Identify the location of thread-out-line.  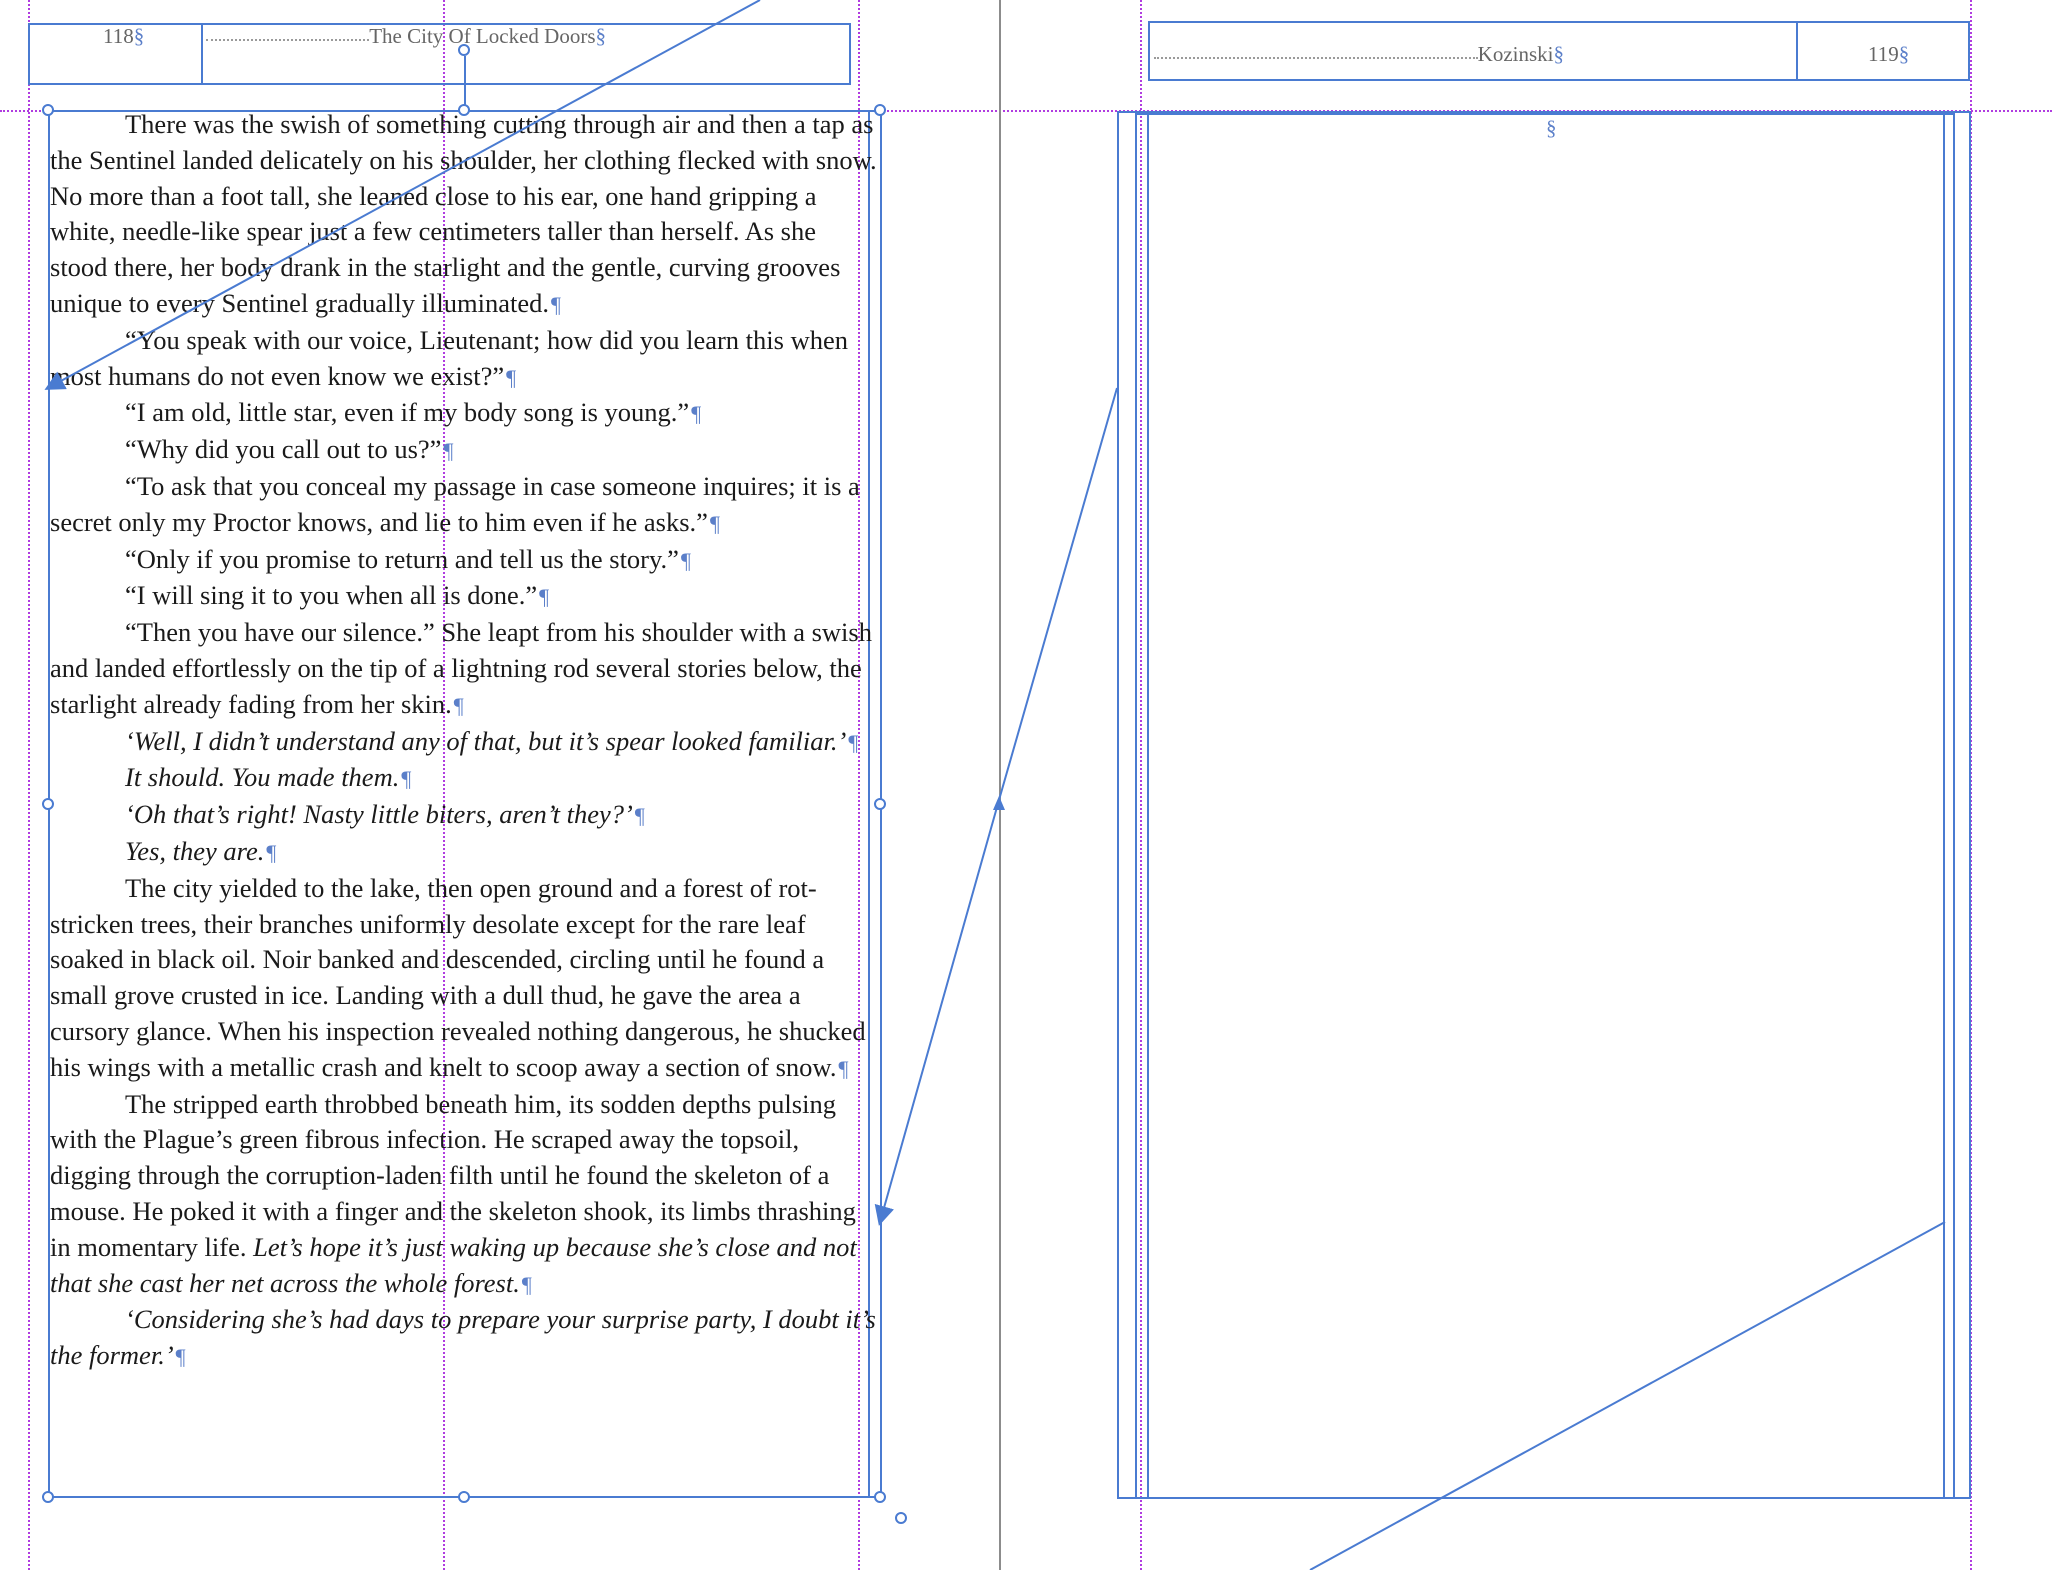
(1627, 1395).